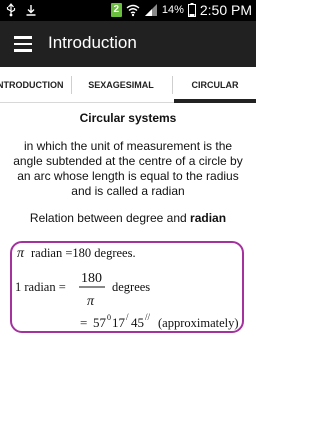 This screenshot has width=320, height=427. Describe the element at coordinates (91, 278) in the screenshot. I see `formula-numerator: 180` at that location.